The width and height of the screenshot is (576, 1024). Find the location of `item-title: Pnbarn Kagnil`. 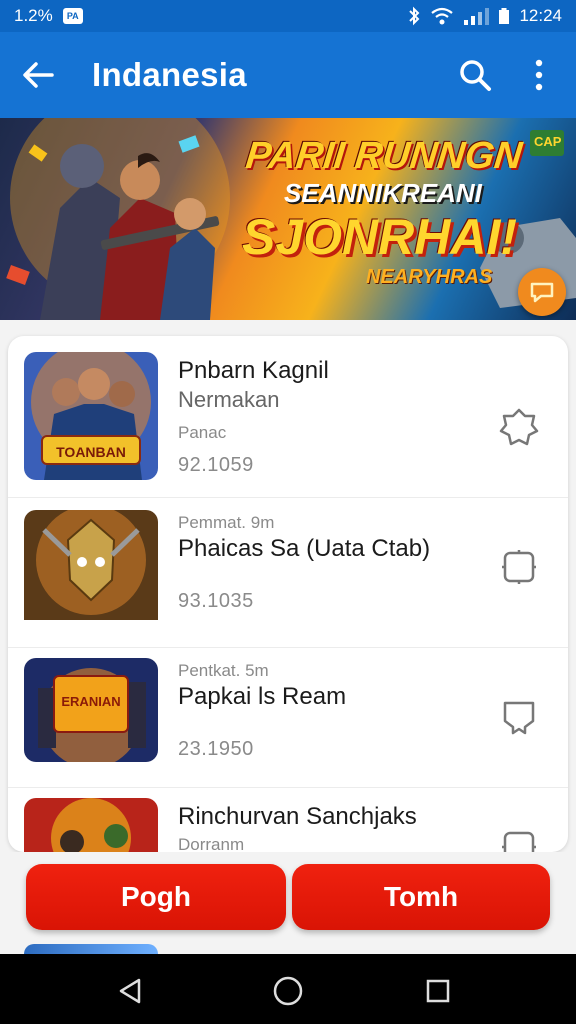

item-title: Pnbarn Kagnil is located at coordinates (253, 370).